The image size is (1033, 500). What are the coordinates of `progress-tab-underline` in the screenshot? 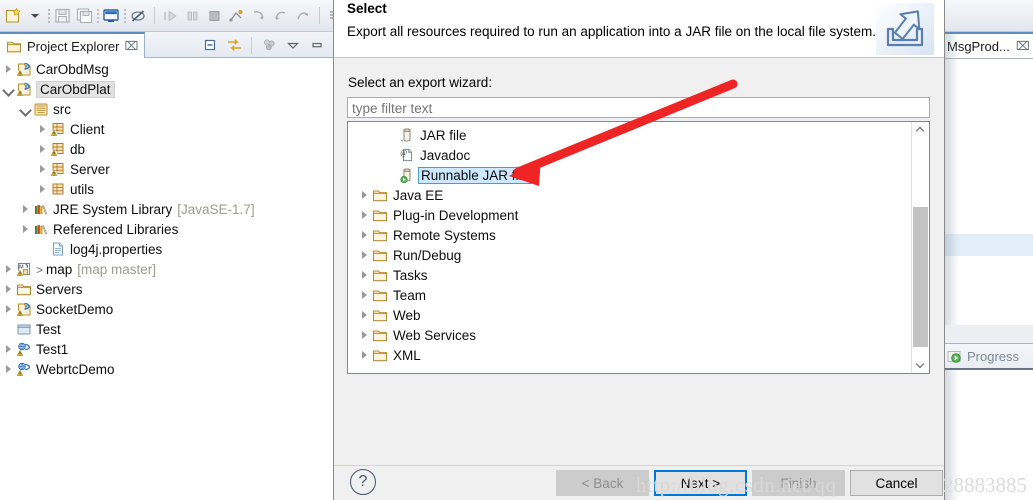 It's located at (989, 369).